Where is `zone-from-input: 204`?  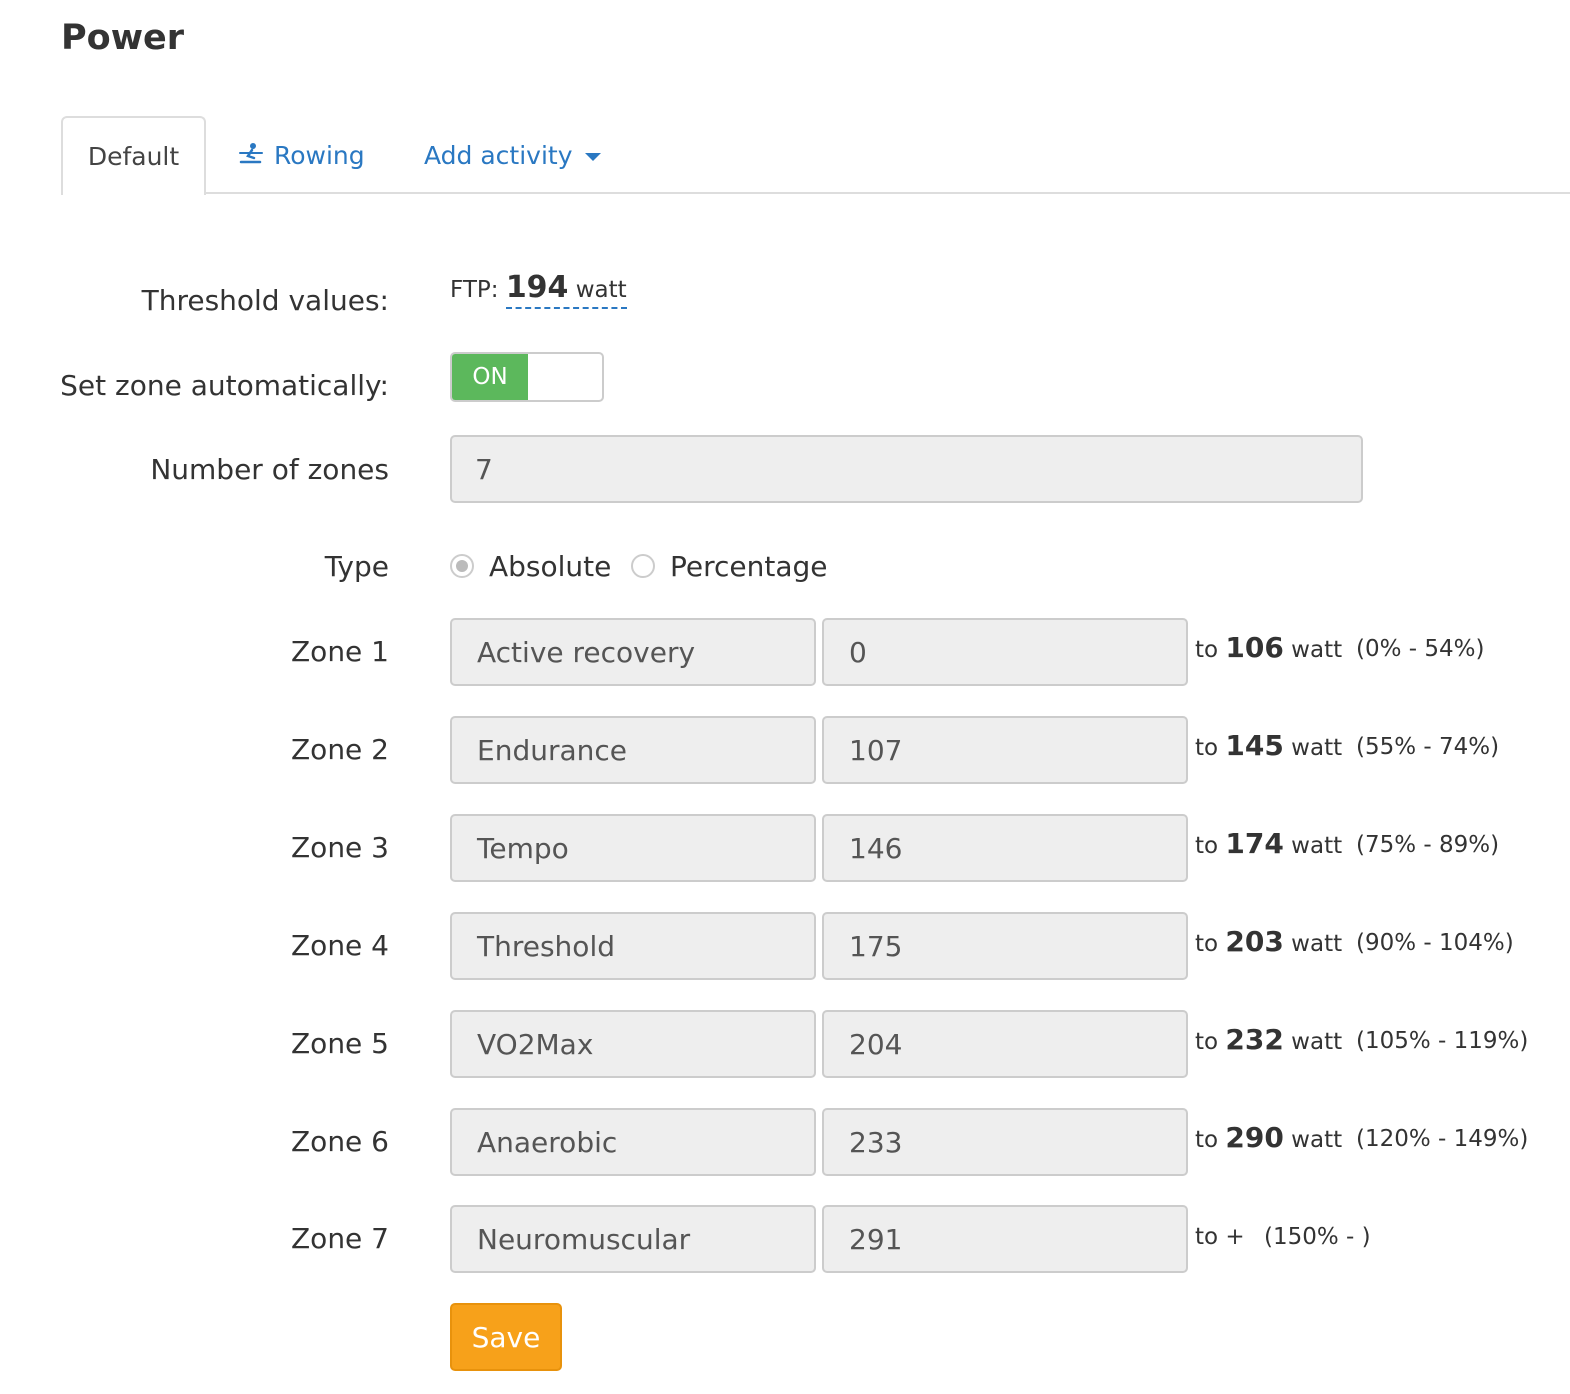 zone-from-input: 204 is located at coordinates (1005, 1044).